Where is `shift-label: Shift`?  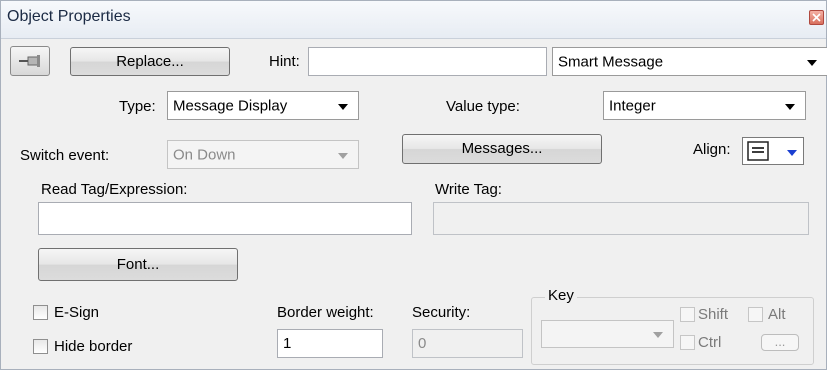 shift-label: Shift is located at coordinates (713, 314).